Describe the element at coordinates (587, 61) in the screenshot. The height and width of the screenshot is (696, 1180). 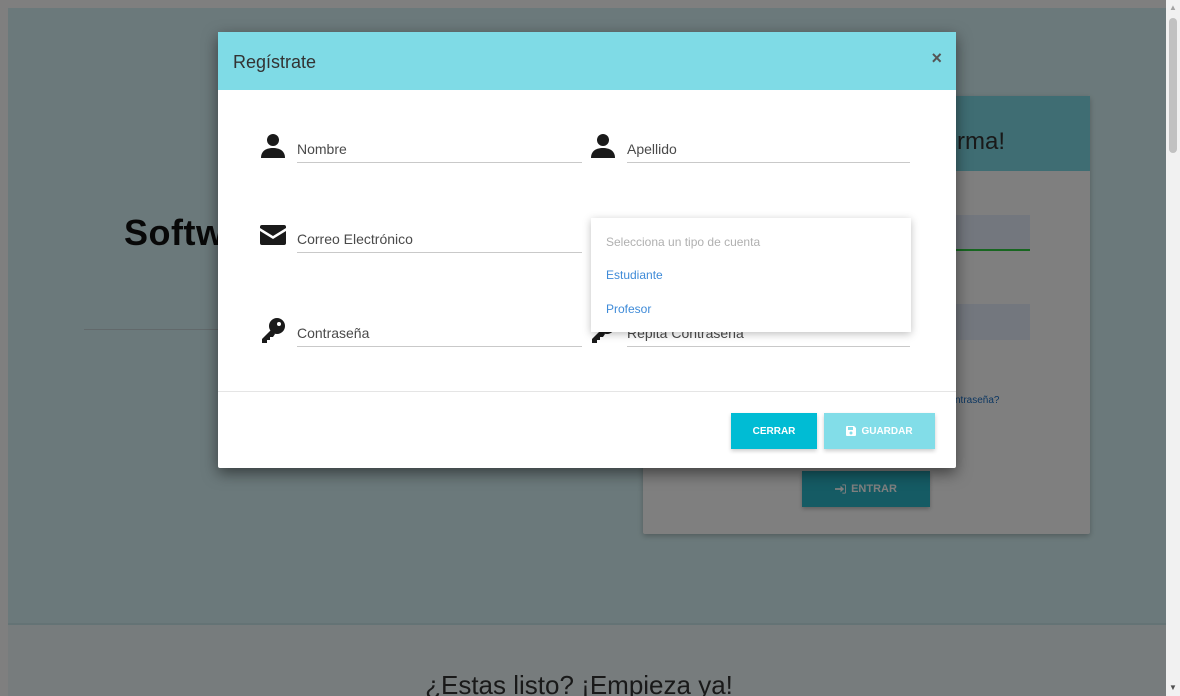
I see `modal-header: Regístrate ×` at that location.